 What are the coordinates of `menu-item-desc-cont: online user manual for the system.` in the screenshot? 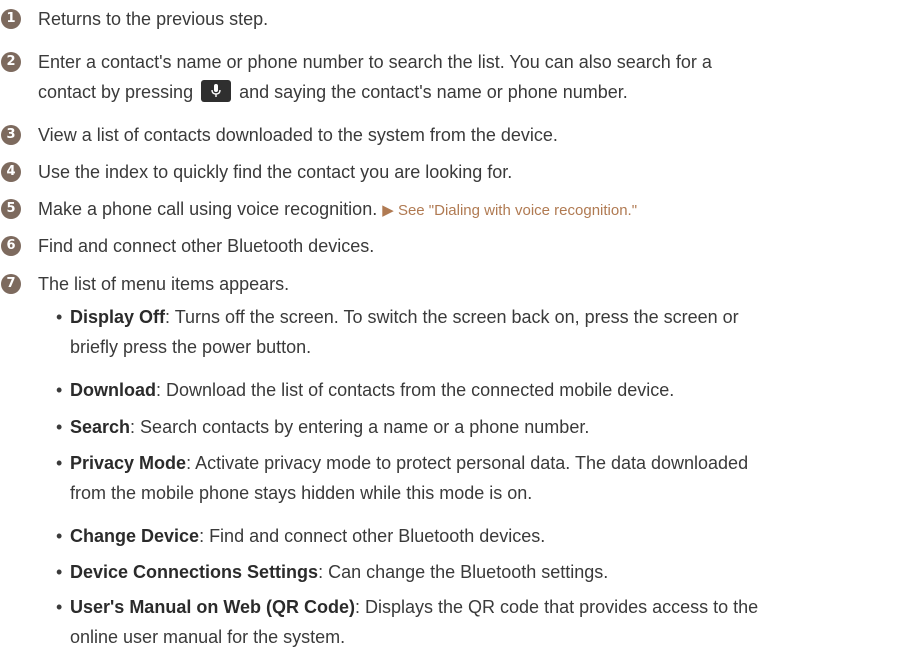 It's located at (208, 637).